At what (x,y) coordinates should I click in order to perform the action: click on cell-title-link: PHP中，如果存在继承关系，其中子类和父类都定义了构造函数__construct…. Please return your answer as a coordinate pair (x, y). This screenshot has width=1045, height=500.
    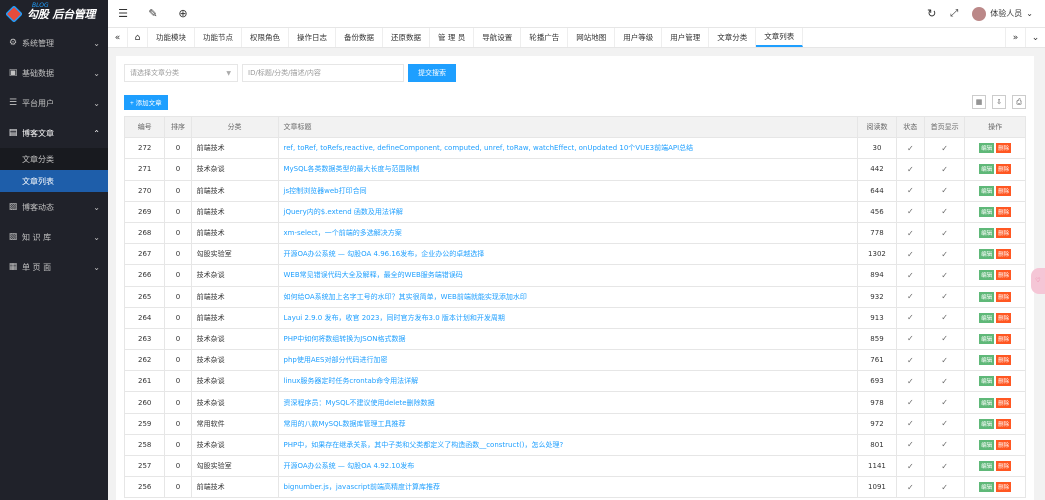
    Looking at the image, I should click on (568, 445).